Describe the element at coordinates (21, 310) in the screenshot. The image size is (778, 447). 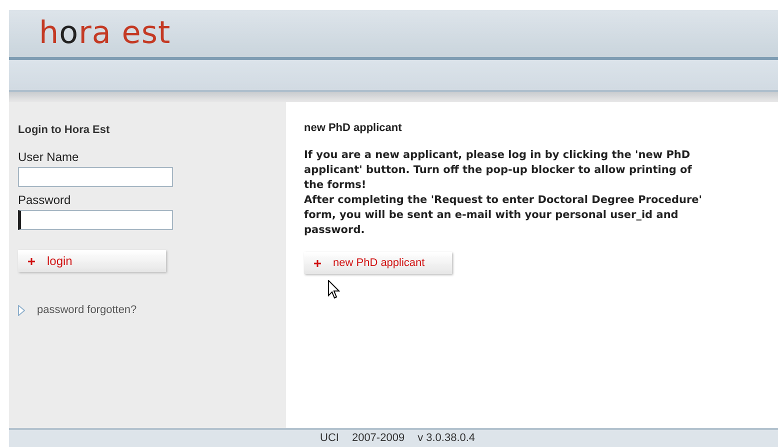
I see `triangle-icon` at that location.